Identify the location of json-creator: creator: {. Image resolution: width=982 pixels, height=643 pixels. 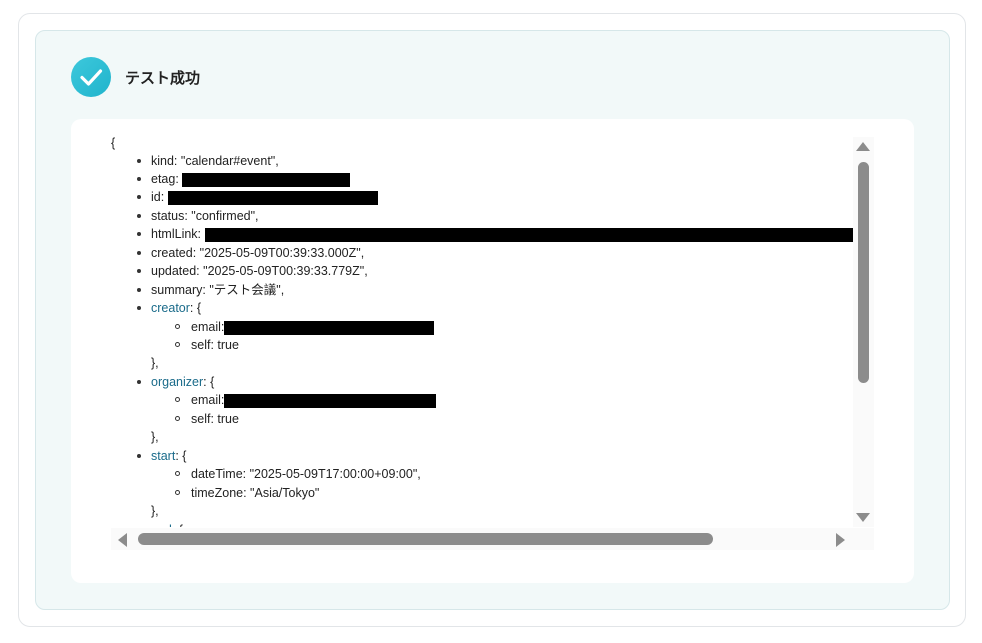
(176, 308).